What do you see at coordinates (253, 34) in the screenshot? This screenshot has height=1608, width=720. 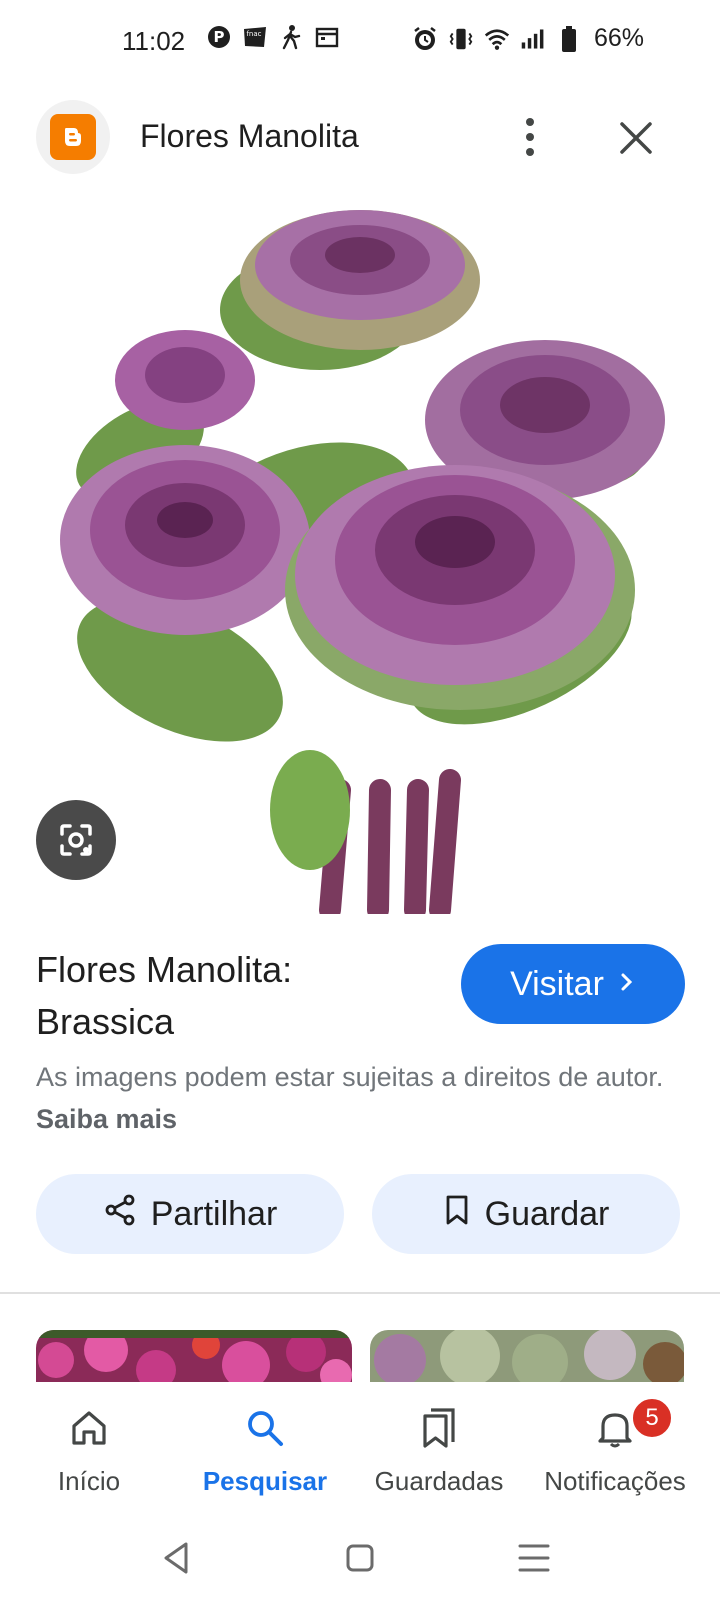 I see `svg-text: fnac` at bounding box center [253, 34].